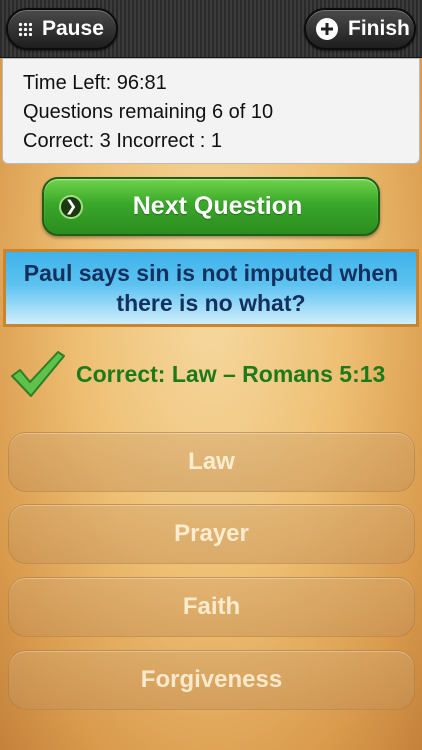 The width and height of the screenshot is (422, 750). I want to click on plus-icon, so click(327, 29).